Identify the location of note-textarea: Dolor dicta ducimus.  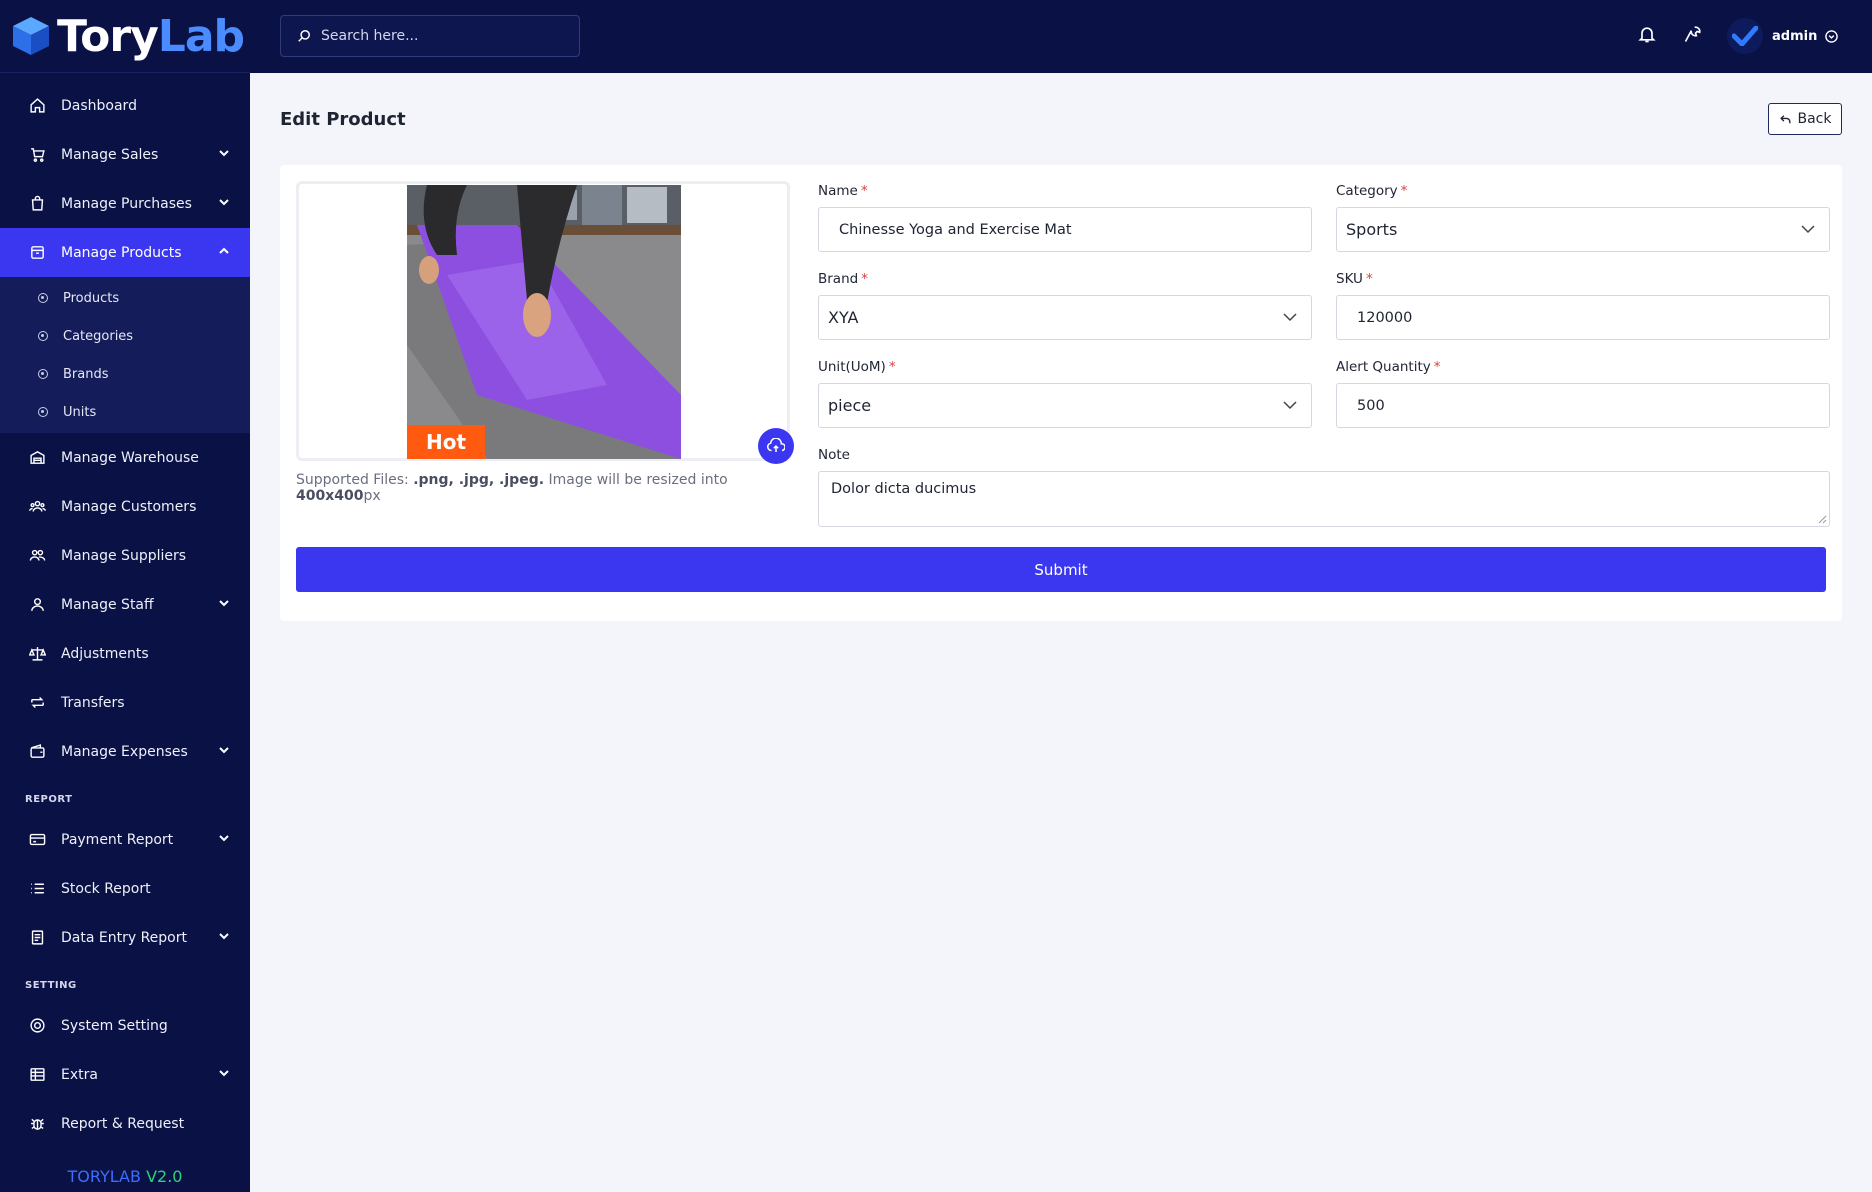
(1324, 499).